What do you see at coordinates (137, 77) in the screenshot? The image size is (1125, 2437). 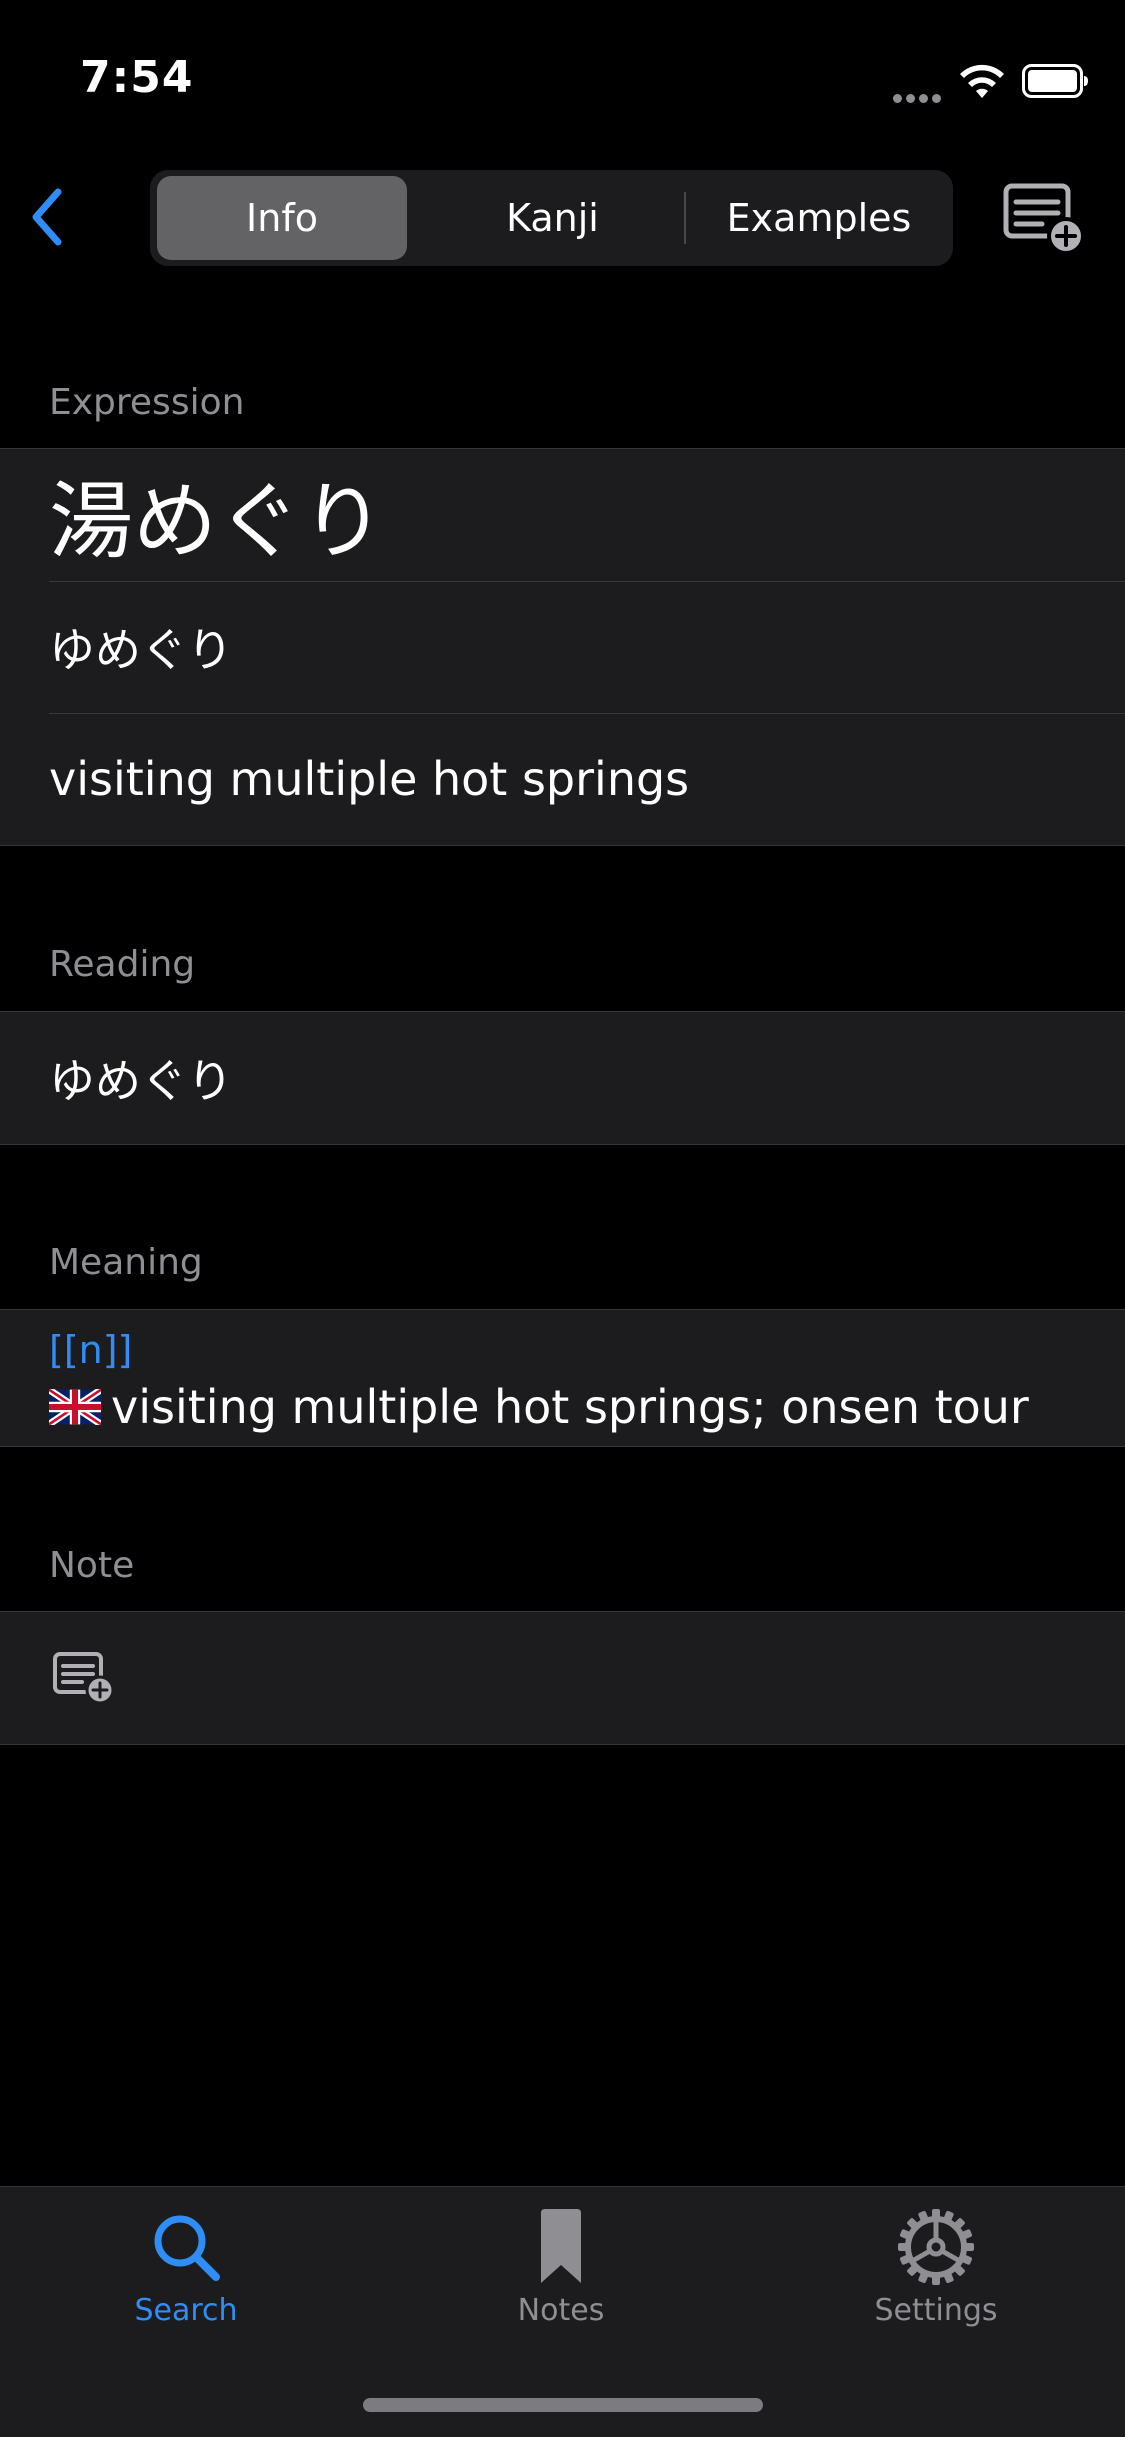 I see `status-time: 7:54` at bounding box center [137, 77].